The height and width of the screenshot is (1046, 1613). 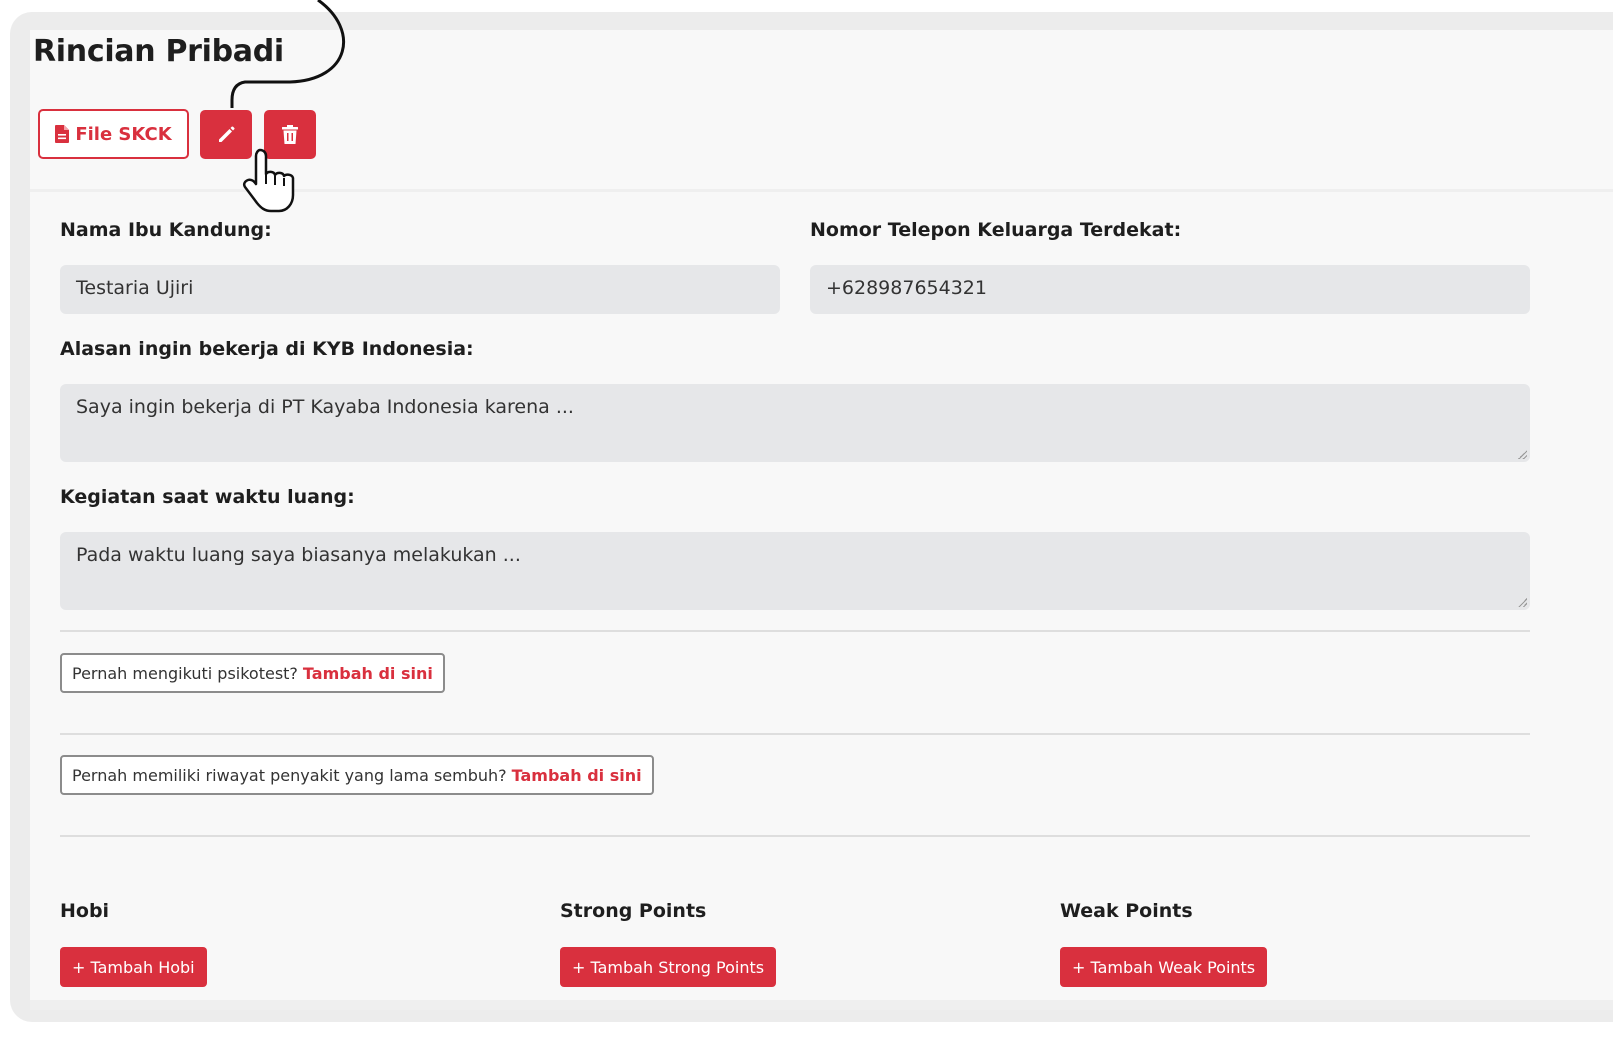 I want to click on psikotest-add-link: Tambah di sini, so click(x=368, y=673).